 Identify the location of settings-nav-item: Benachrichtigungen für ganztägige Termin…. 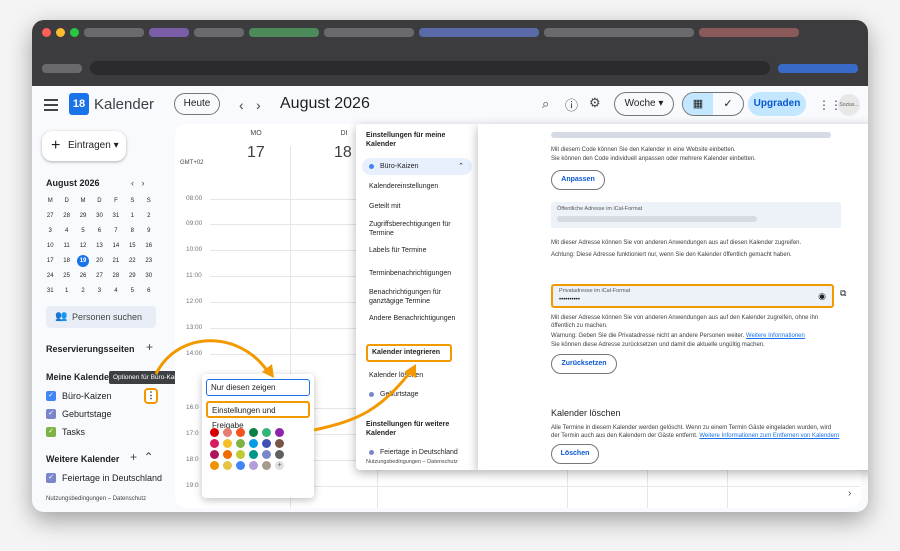
(421, 297).